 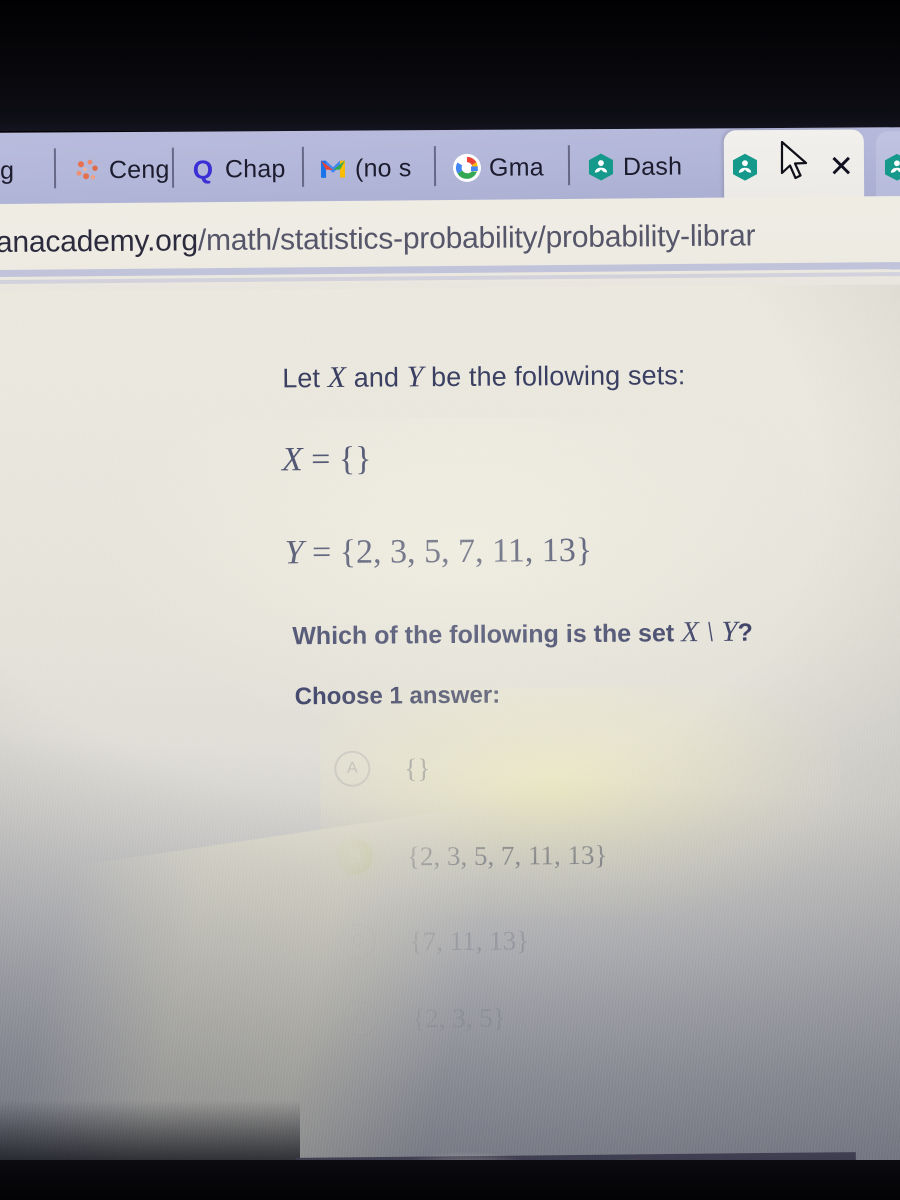 I want to click on set-x-definition: X = {}, so click(x=327, y=460).